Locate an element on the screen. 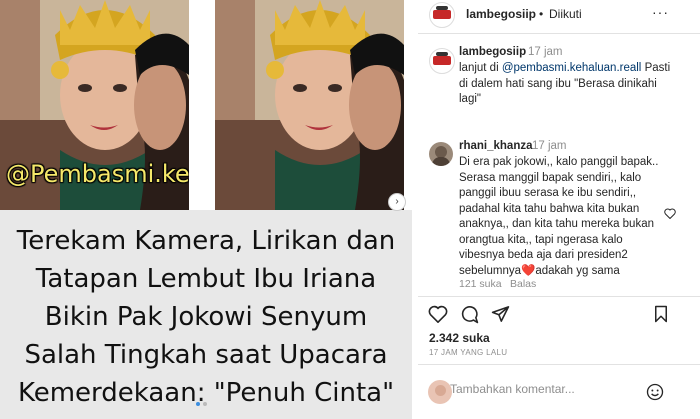 The height and width of the screenshot is (419, 700). comment-like-icon is located at coordinates (670, 213).